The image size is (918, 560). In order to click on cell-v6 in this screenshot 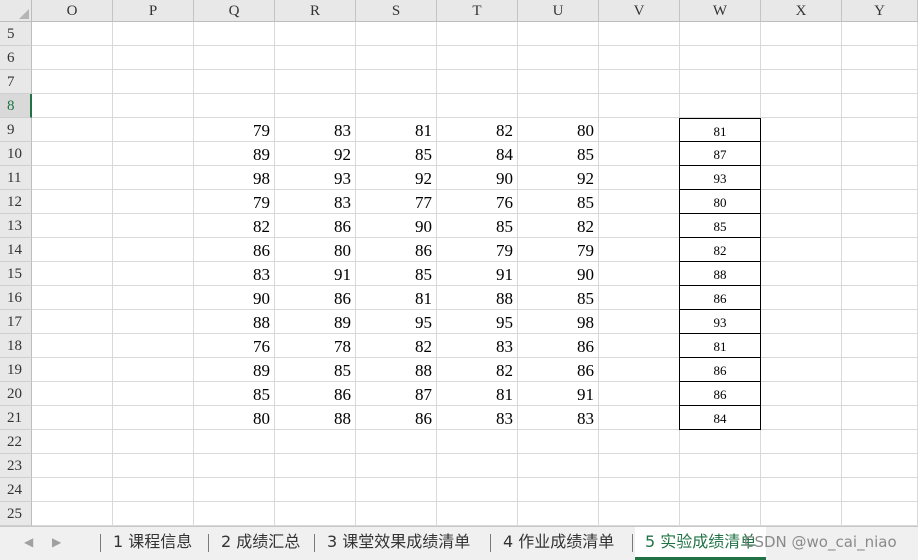, I will do `click(639, 58)`.